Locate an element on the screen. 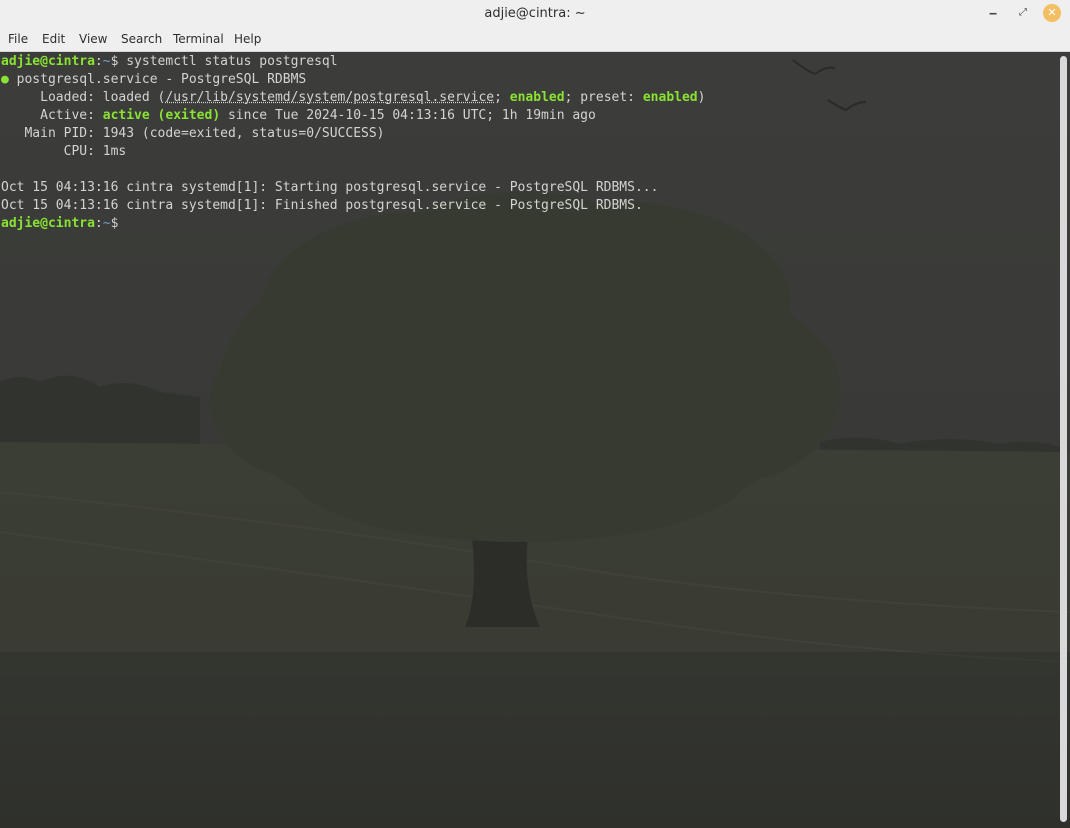 This screenshot has height=828, width=1070. menu-search: Search is located at coordinates (141, 39).